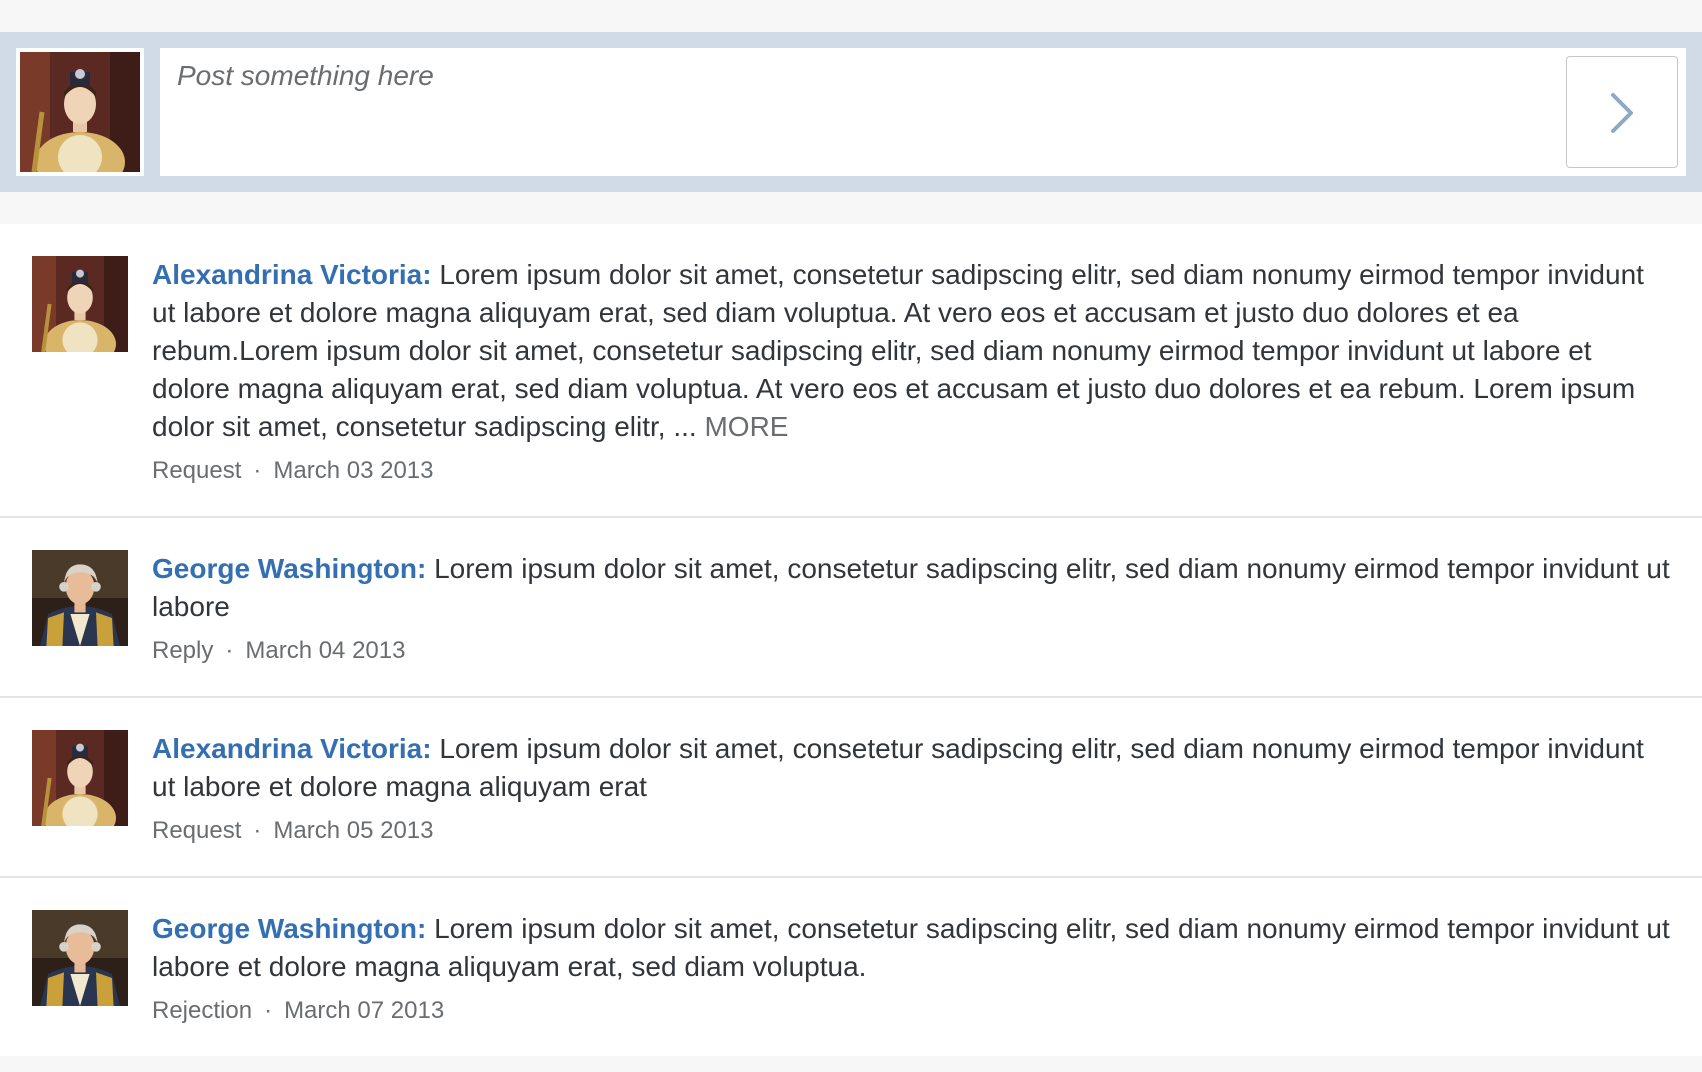 This screenshot has height=1072, width=1702. Describe the element at coordinates (911, 831) in the screenshot. I see `feed-item-meta: Request · March 05 2013` at that location.